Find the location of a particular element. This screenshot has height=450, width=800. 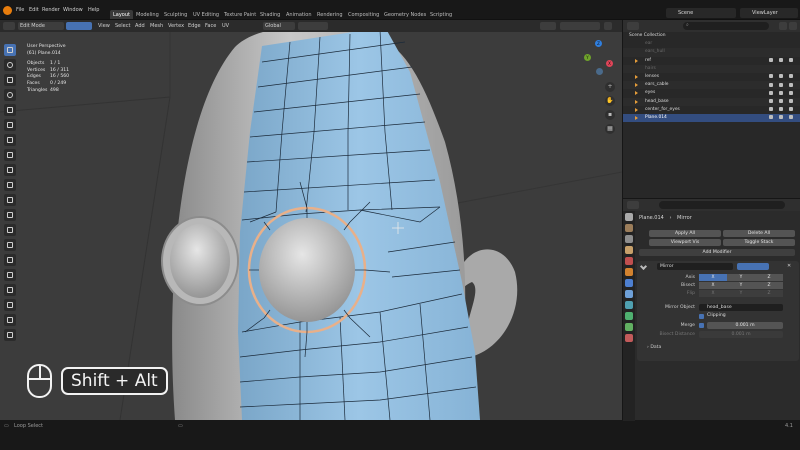

data-subpanel: › Data is located at coordinates (654, 347).